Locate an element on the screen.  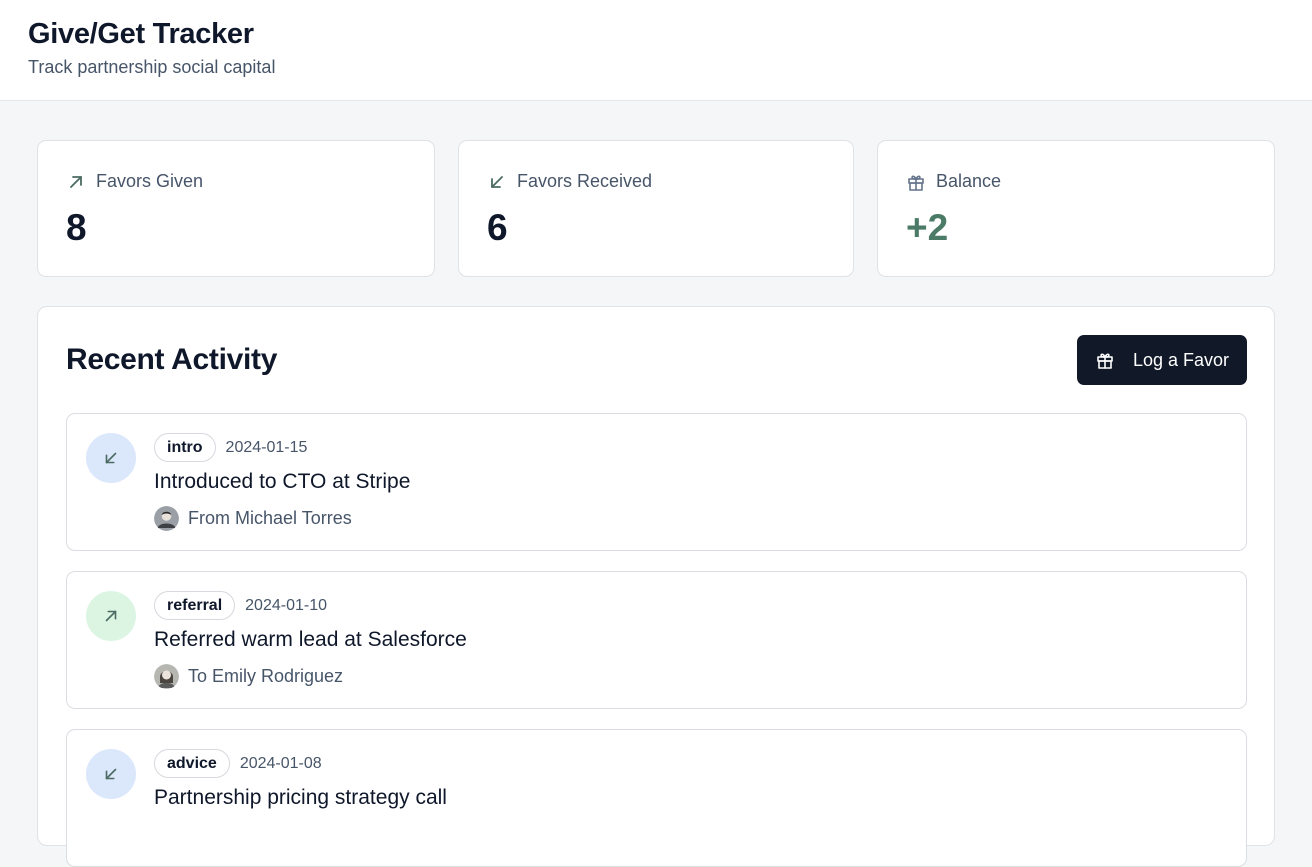
person-name: To Emily Rodriguez is located at coordinates (266, 676).